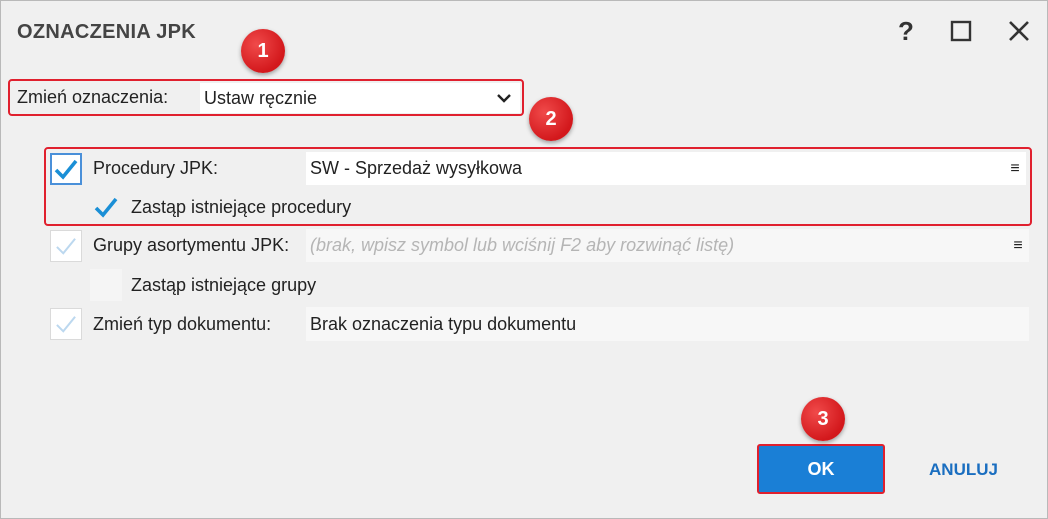 This screenshot has height=519, width=1048. What do you see at coordinates (821, 469) in the screenshot?
I see `ok-button: OK` at bounding box center [821, 469].